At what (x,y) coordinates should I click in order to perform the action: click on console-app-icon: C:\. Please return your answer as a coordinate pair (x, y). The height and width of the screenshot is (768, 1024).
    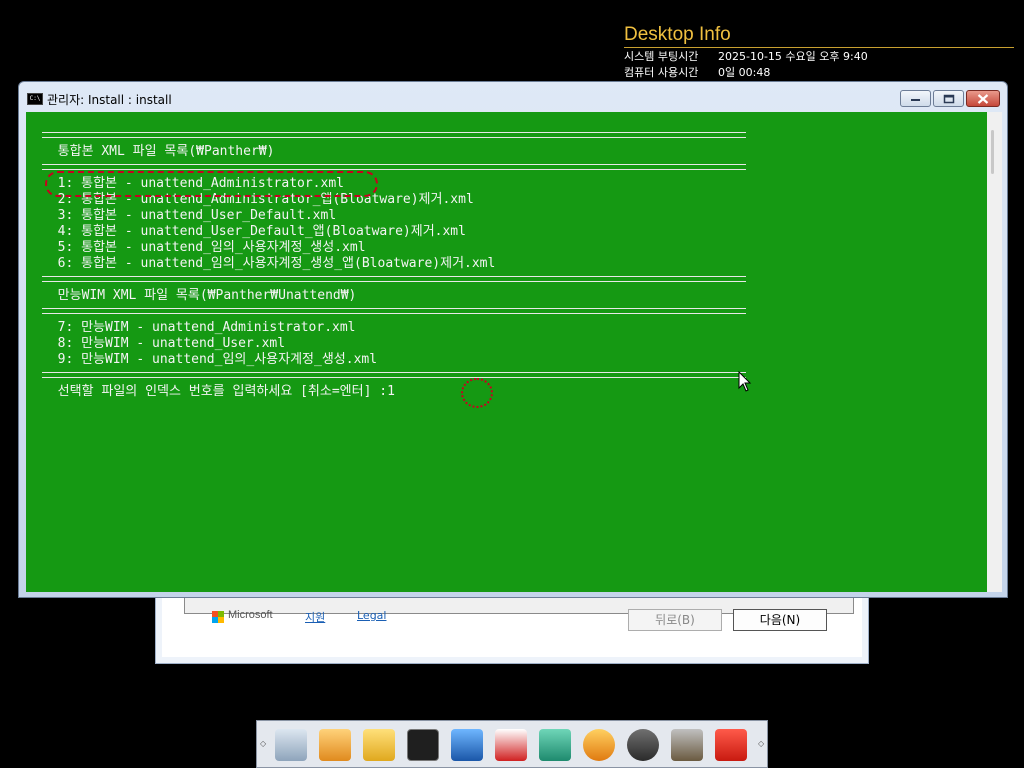
    Looking at the image, I should click on (35, 99).